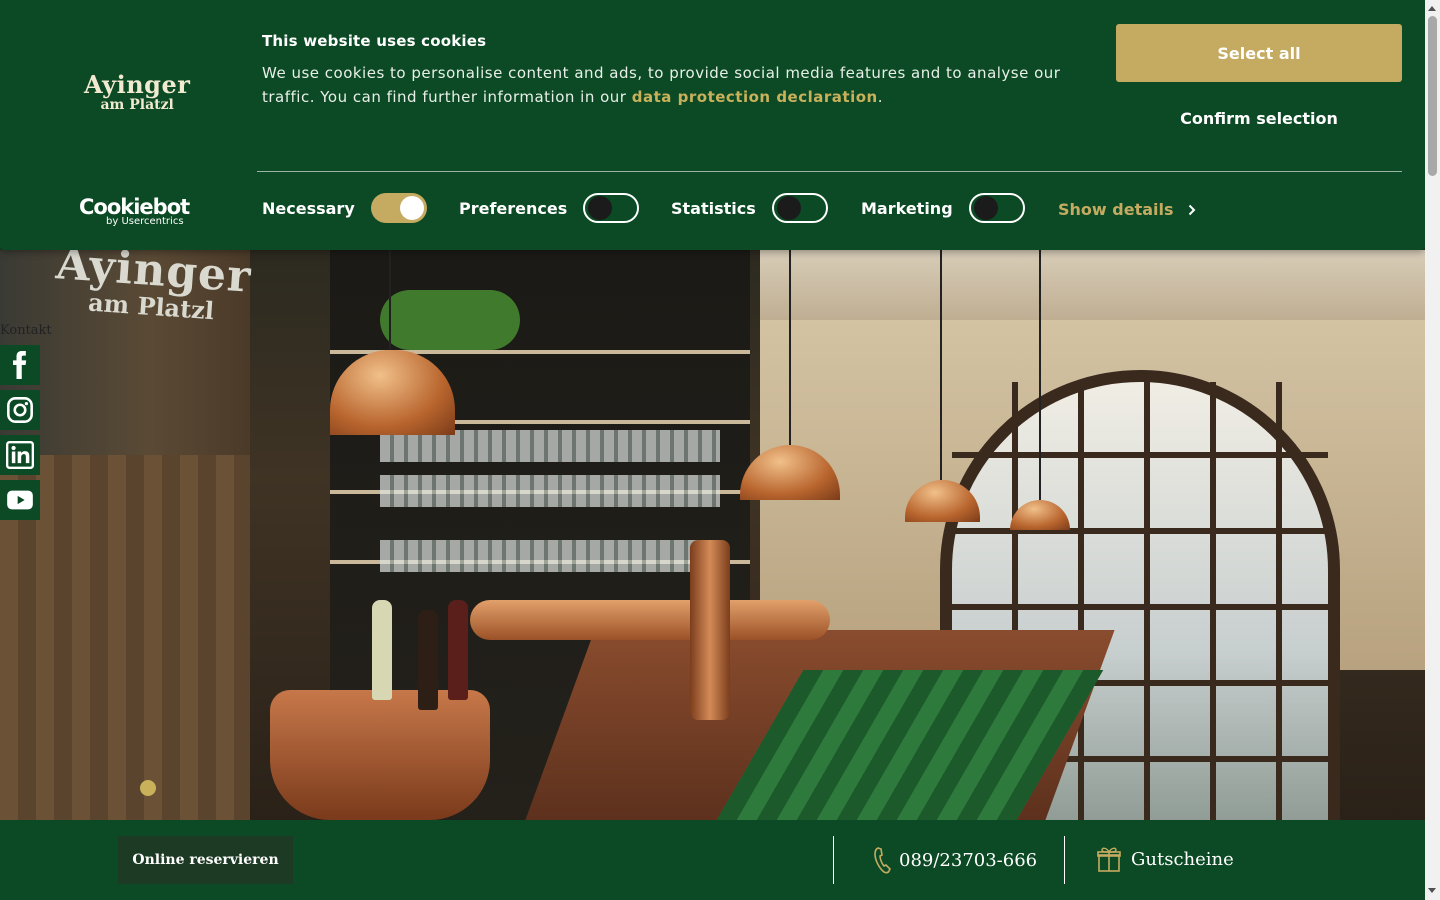 The width and height of the screenshot is (1440, 900). I want to click on scroll-down-arrow, so click(1432, 890).